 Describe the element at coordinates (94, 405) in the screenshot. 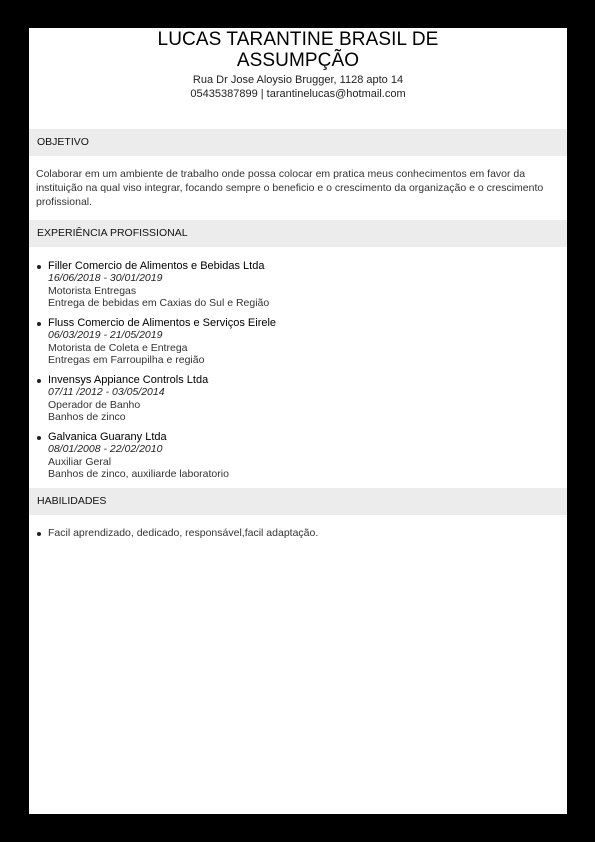

I see `job-role: Operador de Banho` at that location.